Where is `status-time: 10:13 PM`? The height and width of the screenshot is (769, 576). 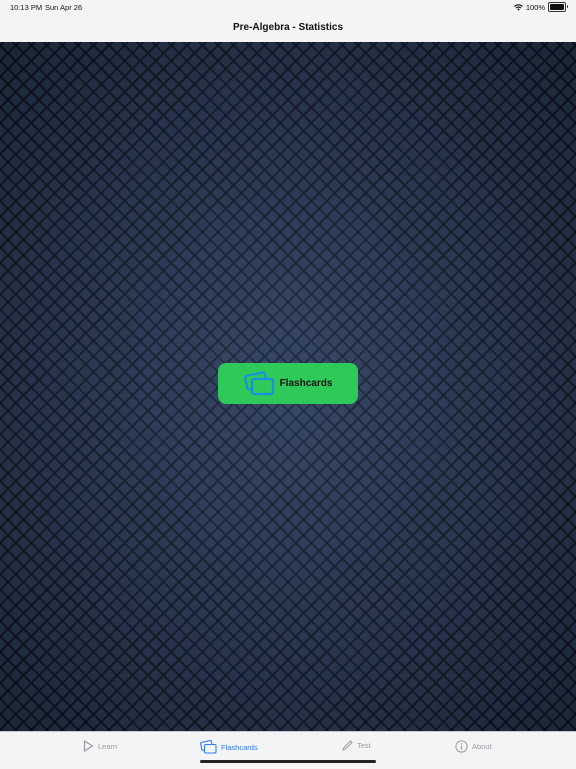
status-time: 10:13 PM is located at coordinates (26, 7).